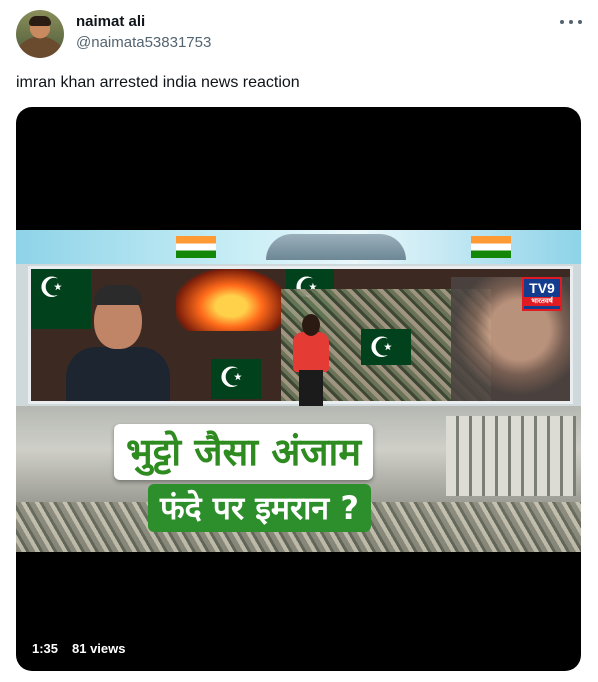  What do you see at coordinates (244, 452) in the screenshot?
I see `caption-headline: भुट्टो जैसा अंजाम` at bounding box center [244, 452].